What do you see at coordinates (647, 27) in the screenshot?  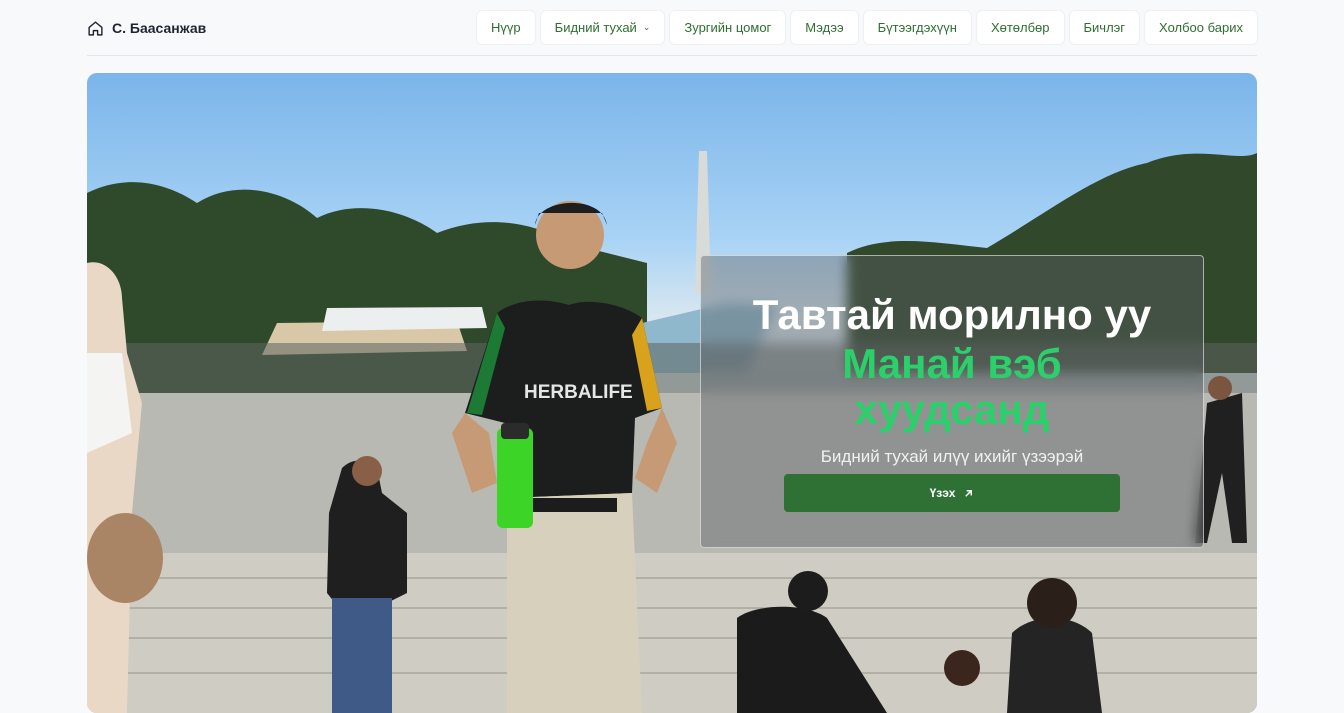 I see `chevron-down-icon: ⌄` at bounding box center [647, 27].